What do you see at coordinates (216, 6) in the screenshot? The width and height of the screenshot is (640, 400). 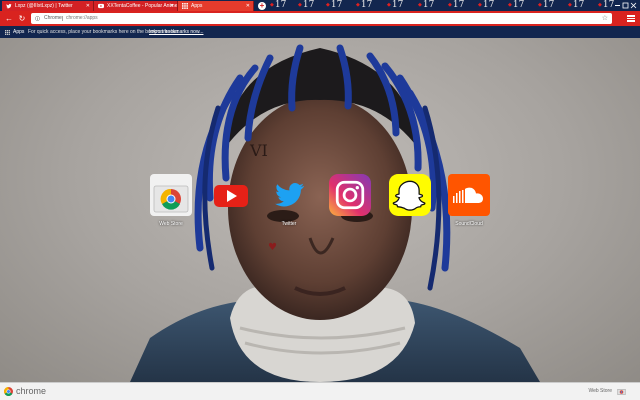 I see `tab-apps: Apps ✕` at bounding box center [216, 6].